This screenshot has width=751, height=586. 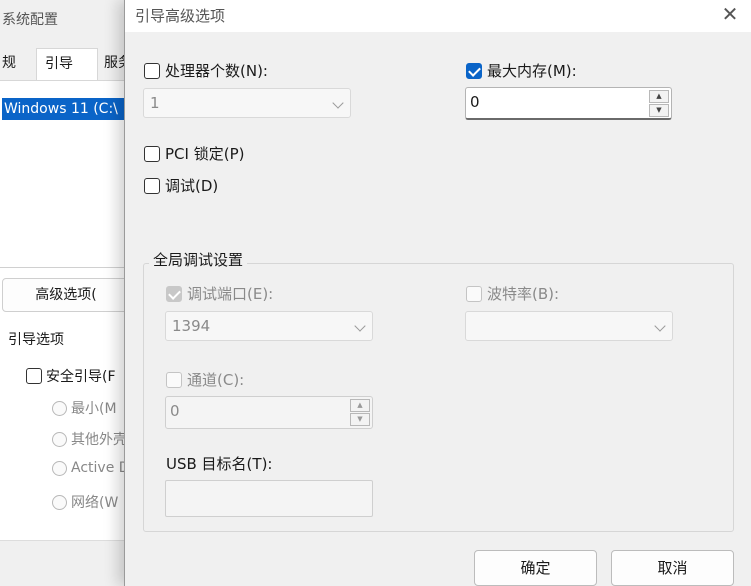 I want to click on num-processors-value: 1, so click(x=155, y=103).